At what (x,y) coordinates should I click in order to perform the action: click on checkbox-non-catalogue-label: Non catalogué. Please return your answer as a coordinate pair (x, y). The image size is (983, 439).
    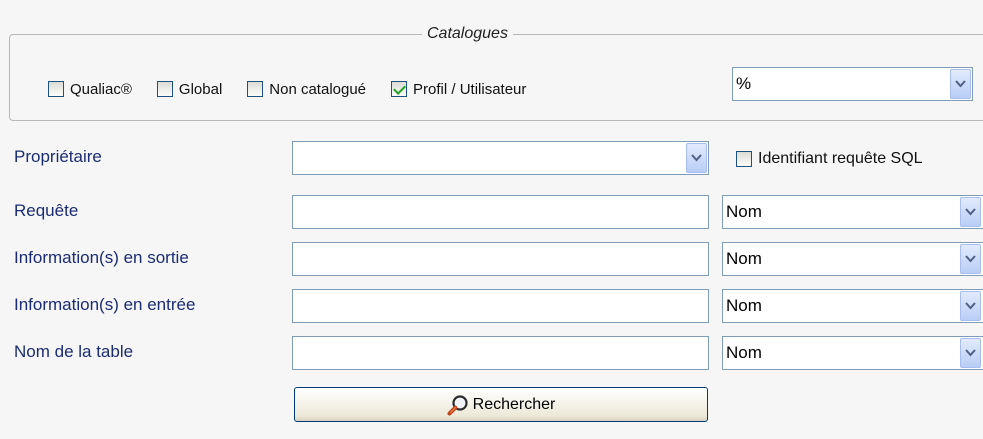
    Looking at the image, I should click on (318, 89).